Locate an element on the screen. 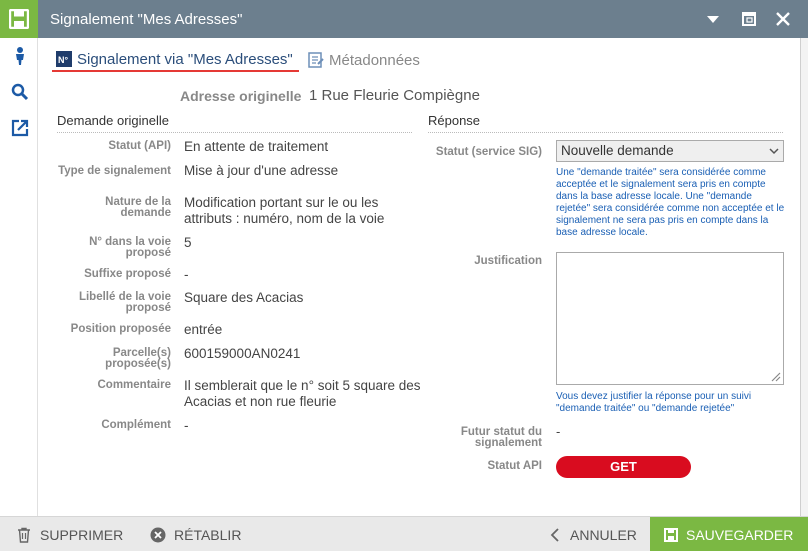  svg-text: N° is located at coordinates (63, 60).